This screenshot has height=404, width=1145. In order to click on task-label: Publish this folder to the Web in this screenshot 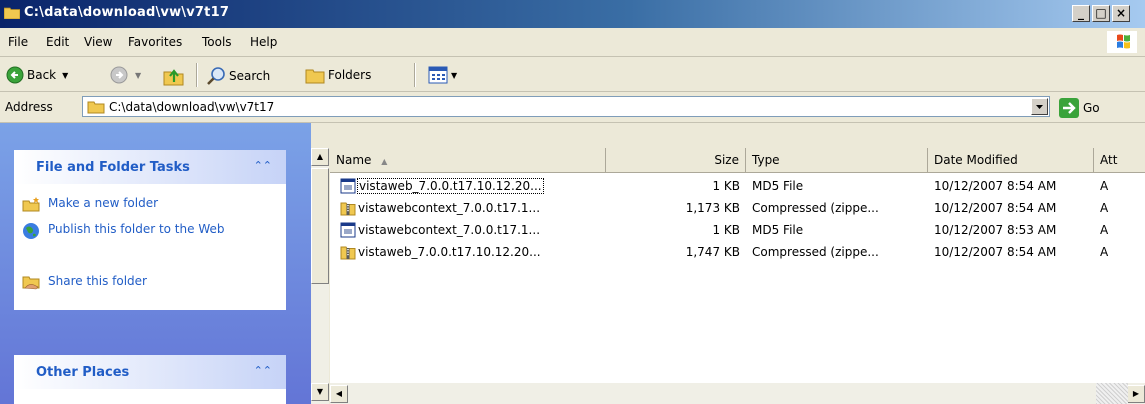, I will do `click(136, 229)`.